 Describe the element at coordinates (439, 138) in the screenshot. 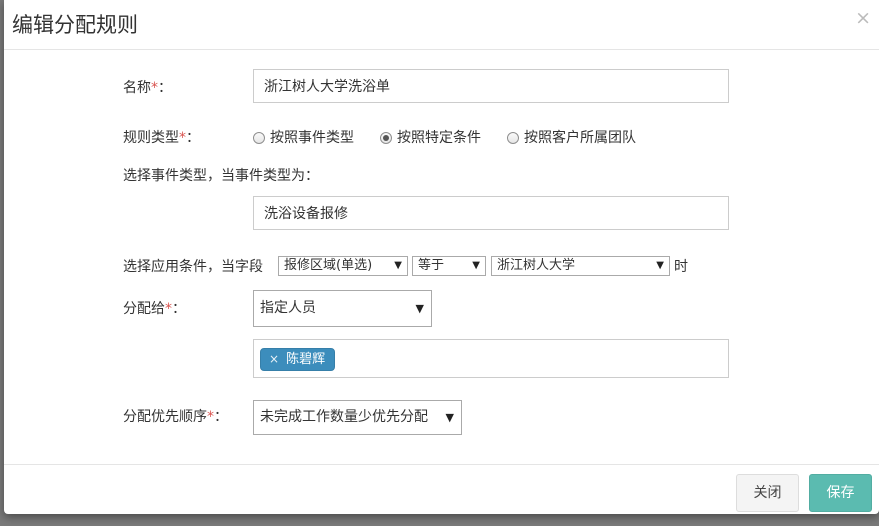

I see `radio-label: 按照特定条件` at that location.